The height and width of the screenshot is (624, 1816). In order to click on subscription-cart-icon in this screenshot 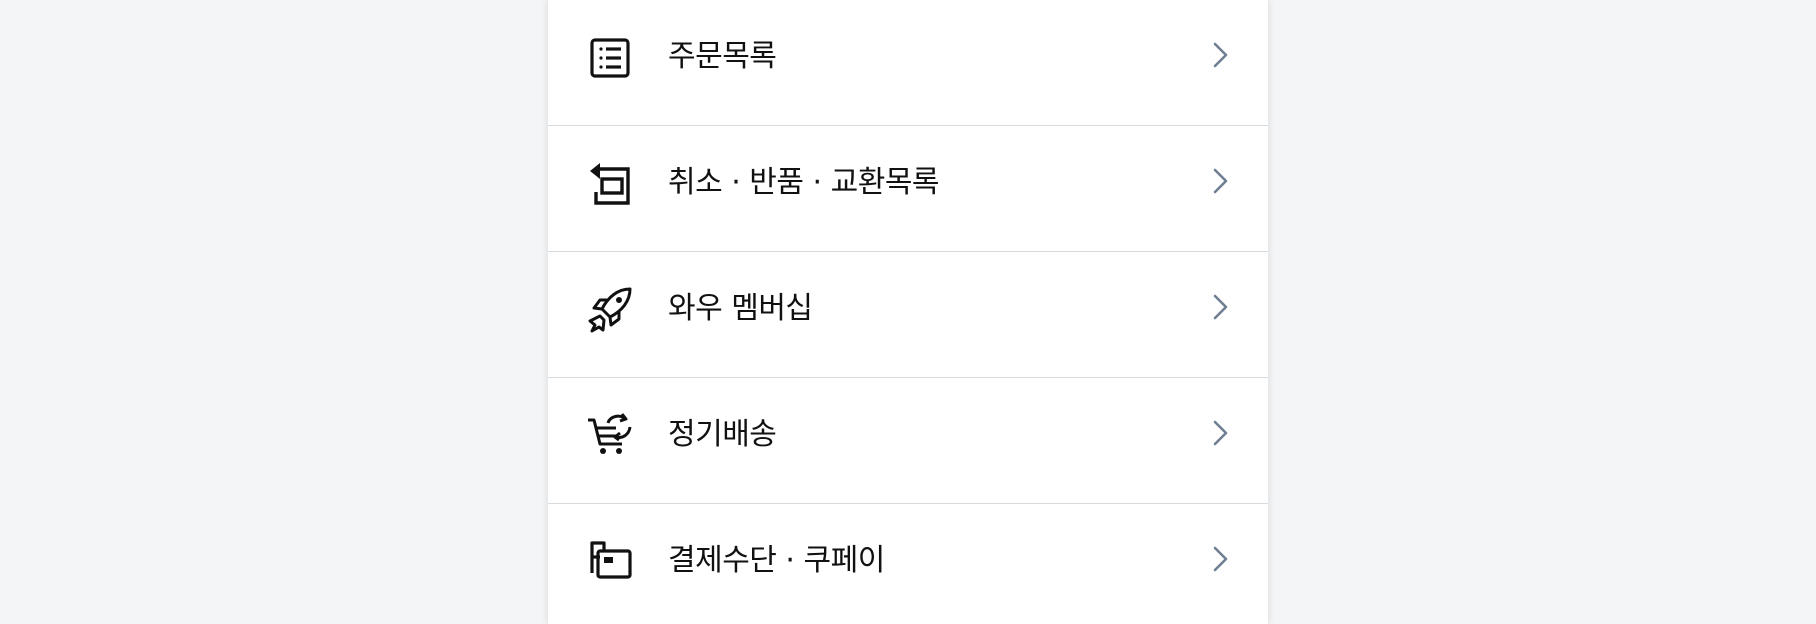, I will do `click(610, 435)`.